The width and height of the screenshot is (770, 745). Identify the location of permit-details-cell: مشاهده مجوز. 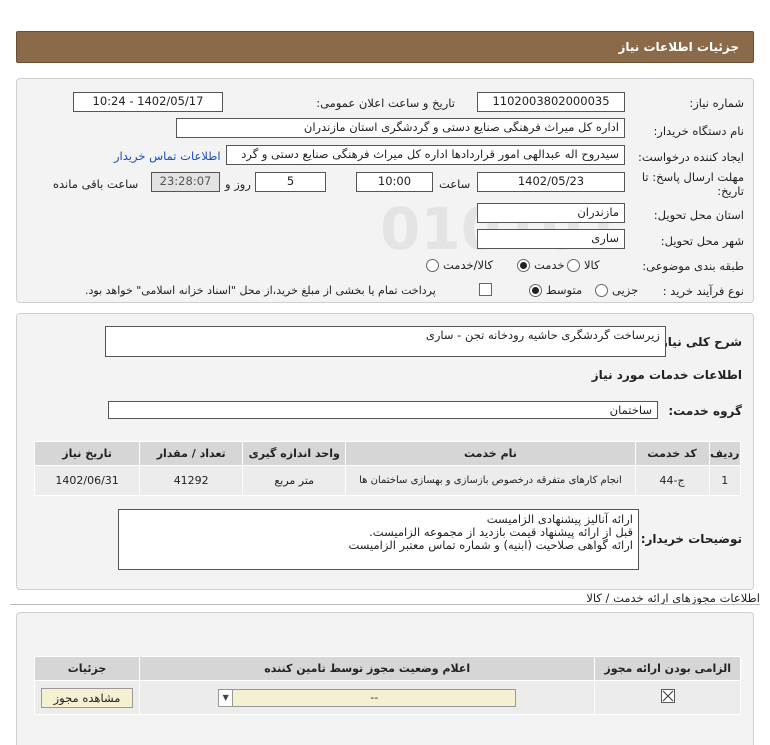
(87, 697).